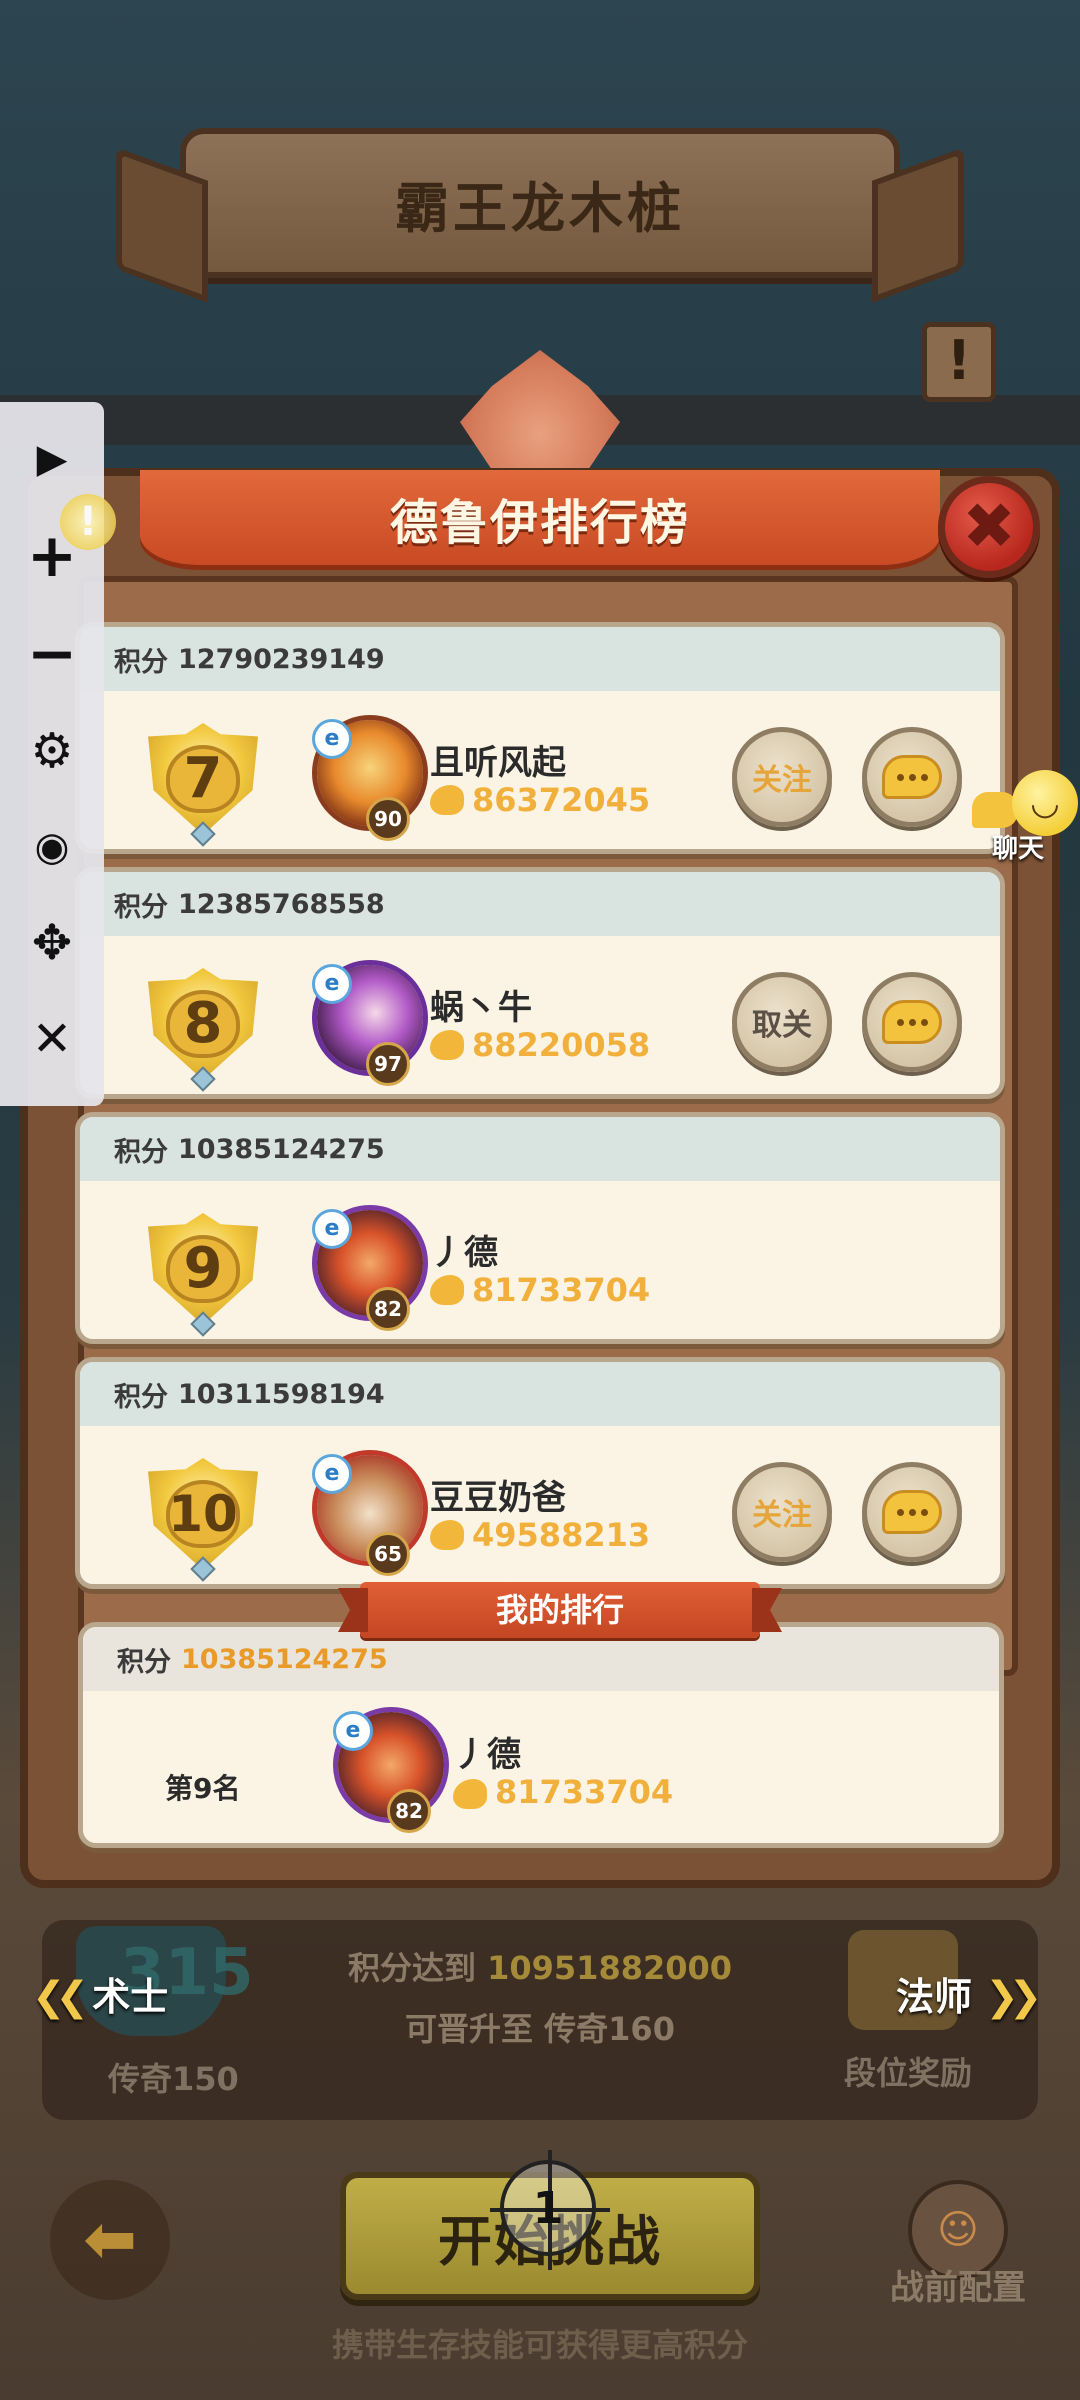 The width and height of the screenshot is (1080, 2400). I want to click on player-name: 蜗丶牛, so click(481, 1008).